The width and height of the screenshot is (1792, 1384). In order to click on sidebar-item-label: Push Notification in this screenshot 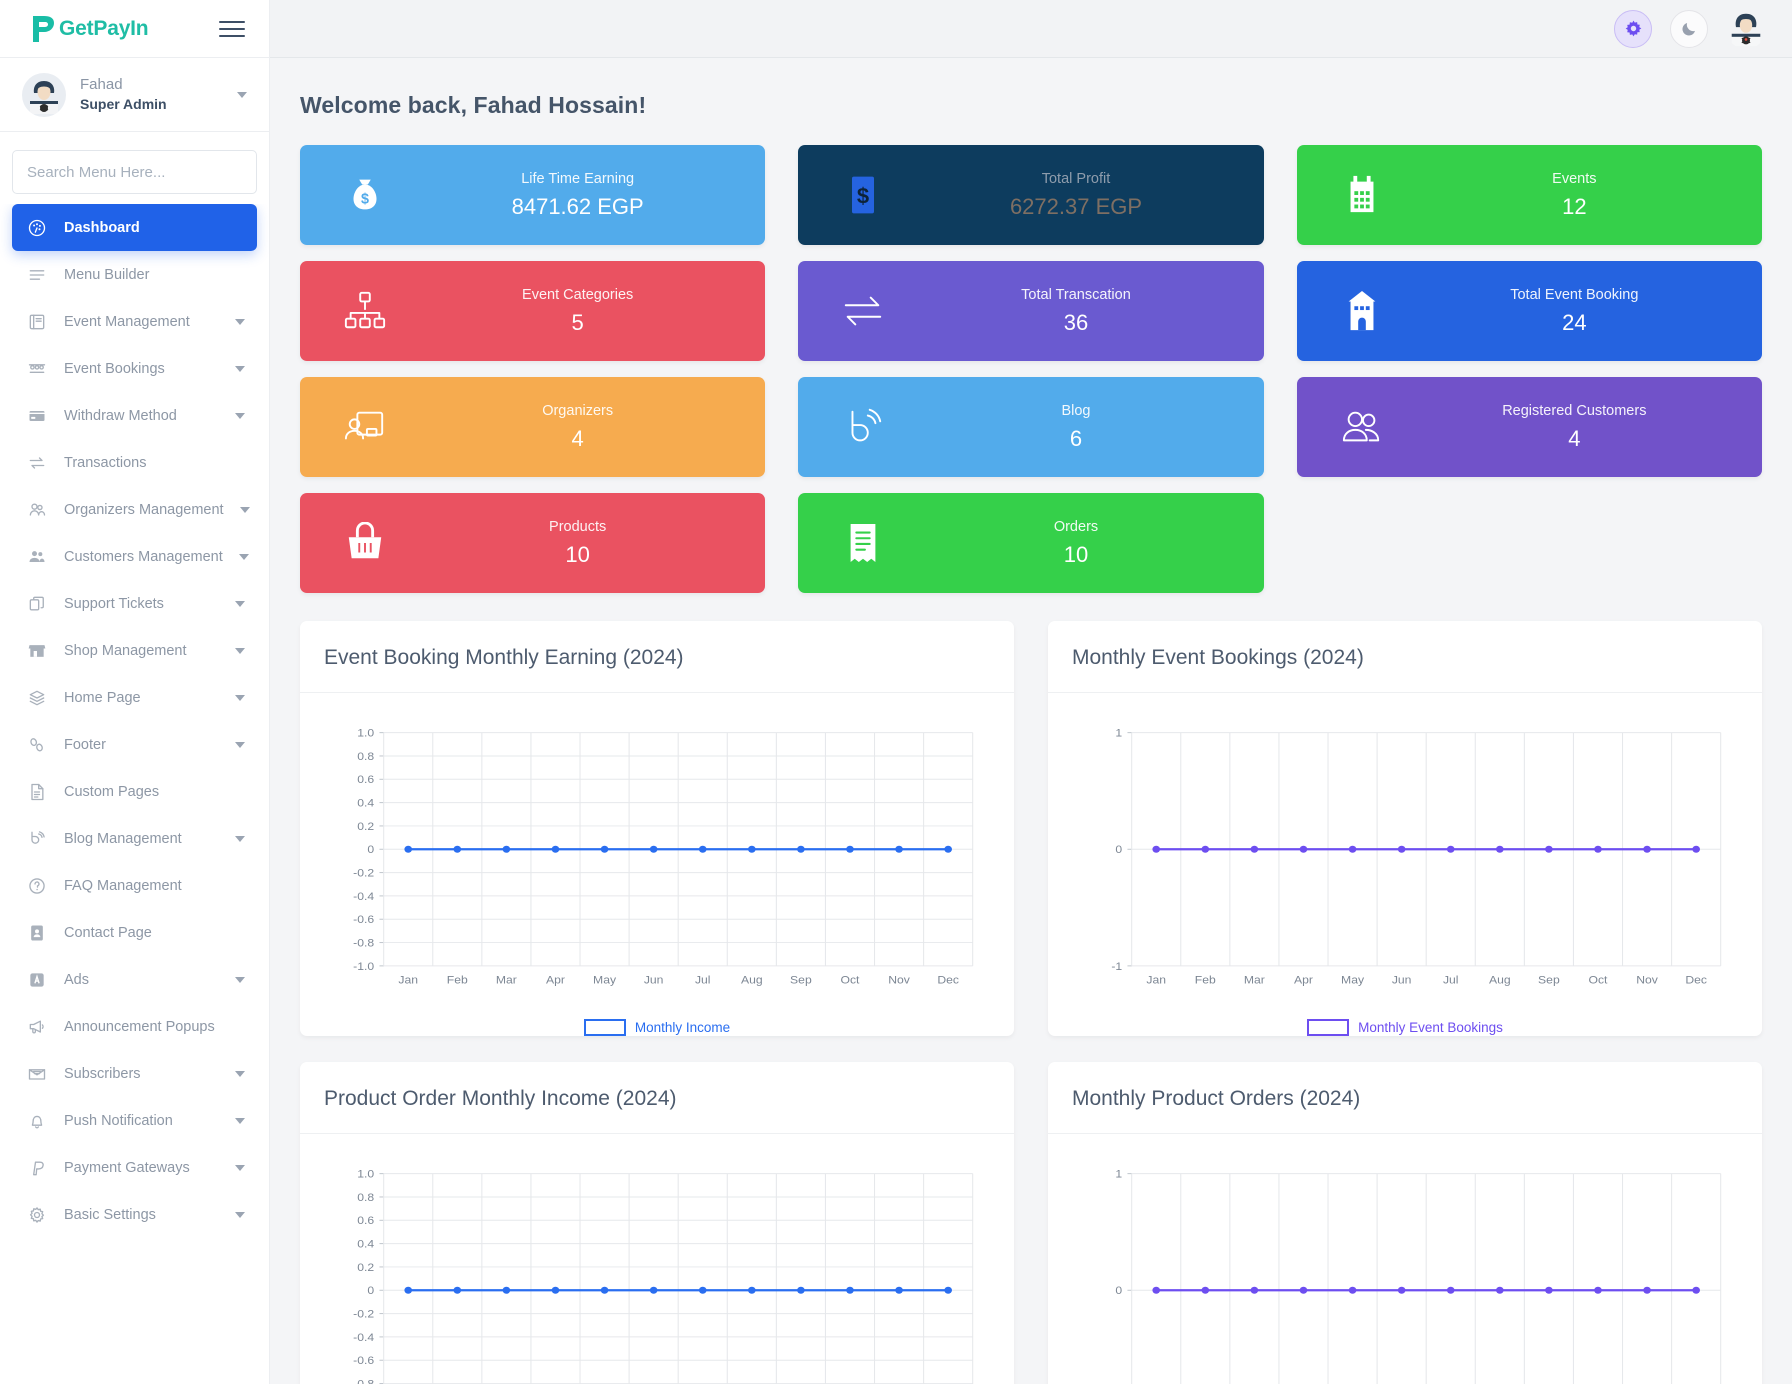, I will do `click(118, 1120)`.